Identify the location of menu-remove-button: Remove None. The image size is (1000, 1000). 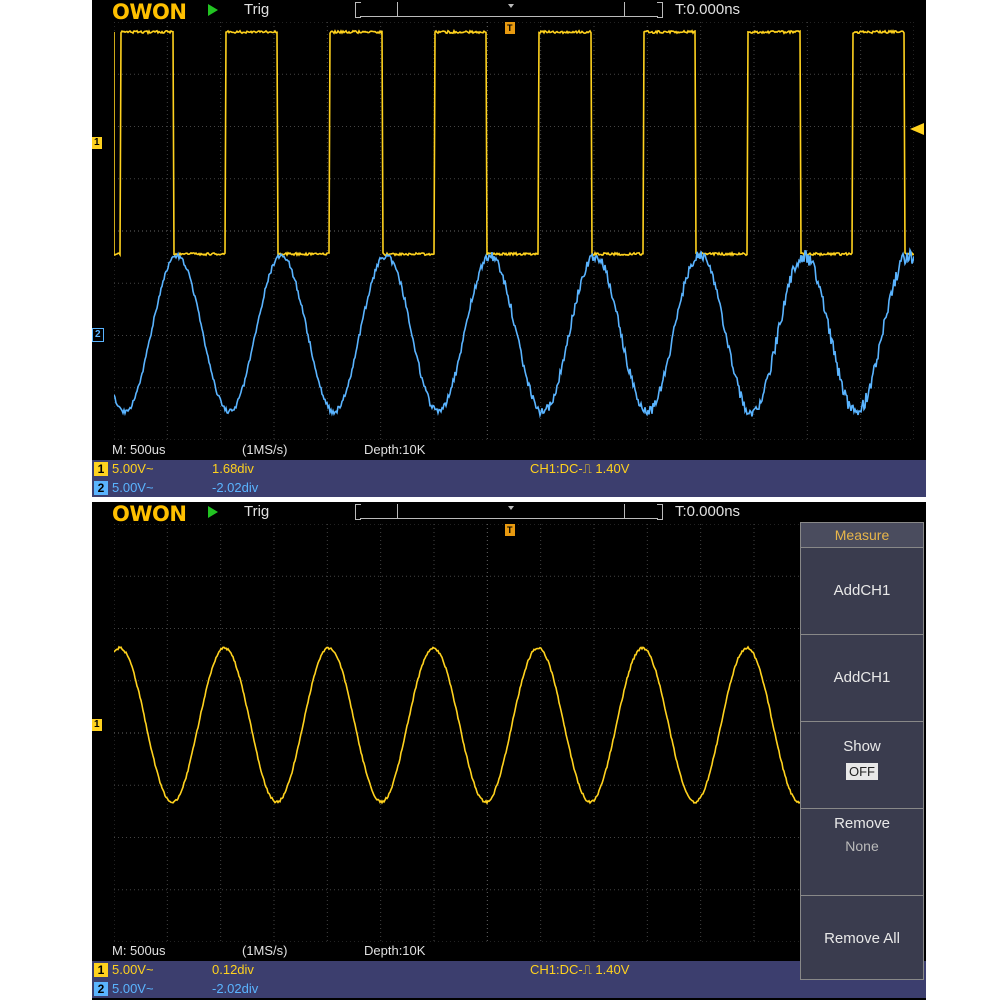
(862, 852).